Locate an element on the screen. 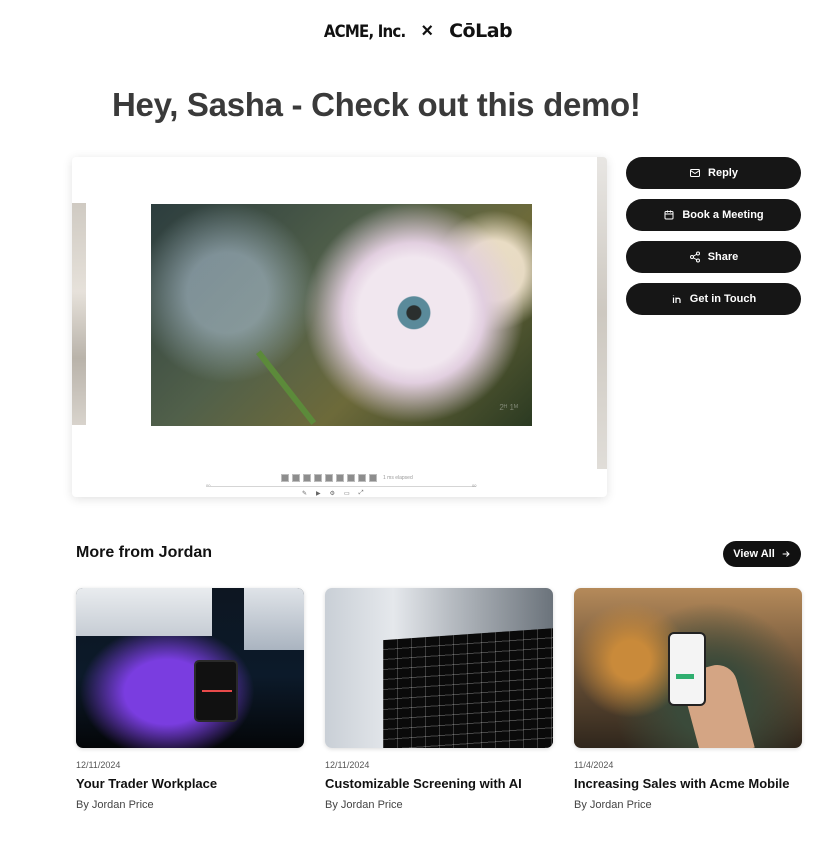 The width and height of the screenshot is (836, 842). get-in-touch-button: Get in Touch is located at coordinates (713, 299).